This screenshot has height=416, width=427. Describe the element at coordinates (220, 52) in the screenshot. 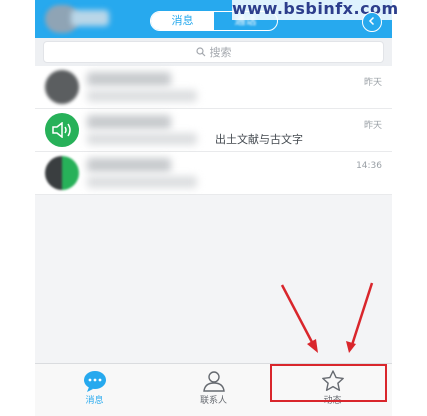

I see `search-placeholder: 搜索` at that location.